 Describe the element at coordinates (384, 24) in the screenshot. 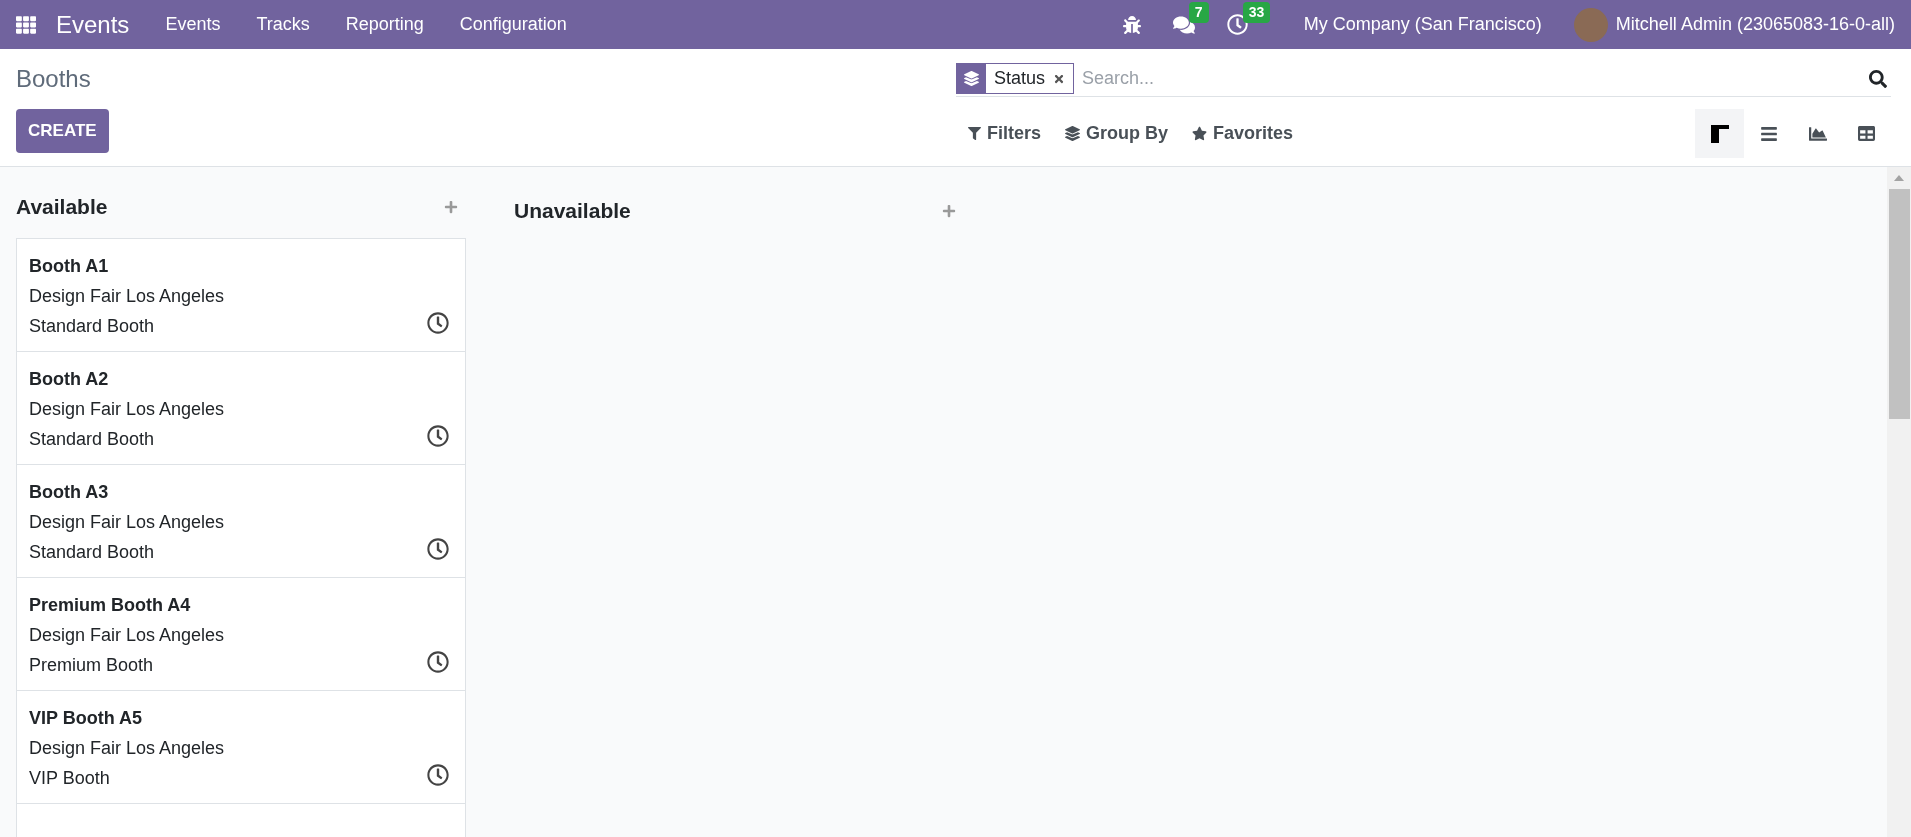

I see `menu-item: Reporting` at that location.